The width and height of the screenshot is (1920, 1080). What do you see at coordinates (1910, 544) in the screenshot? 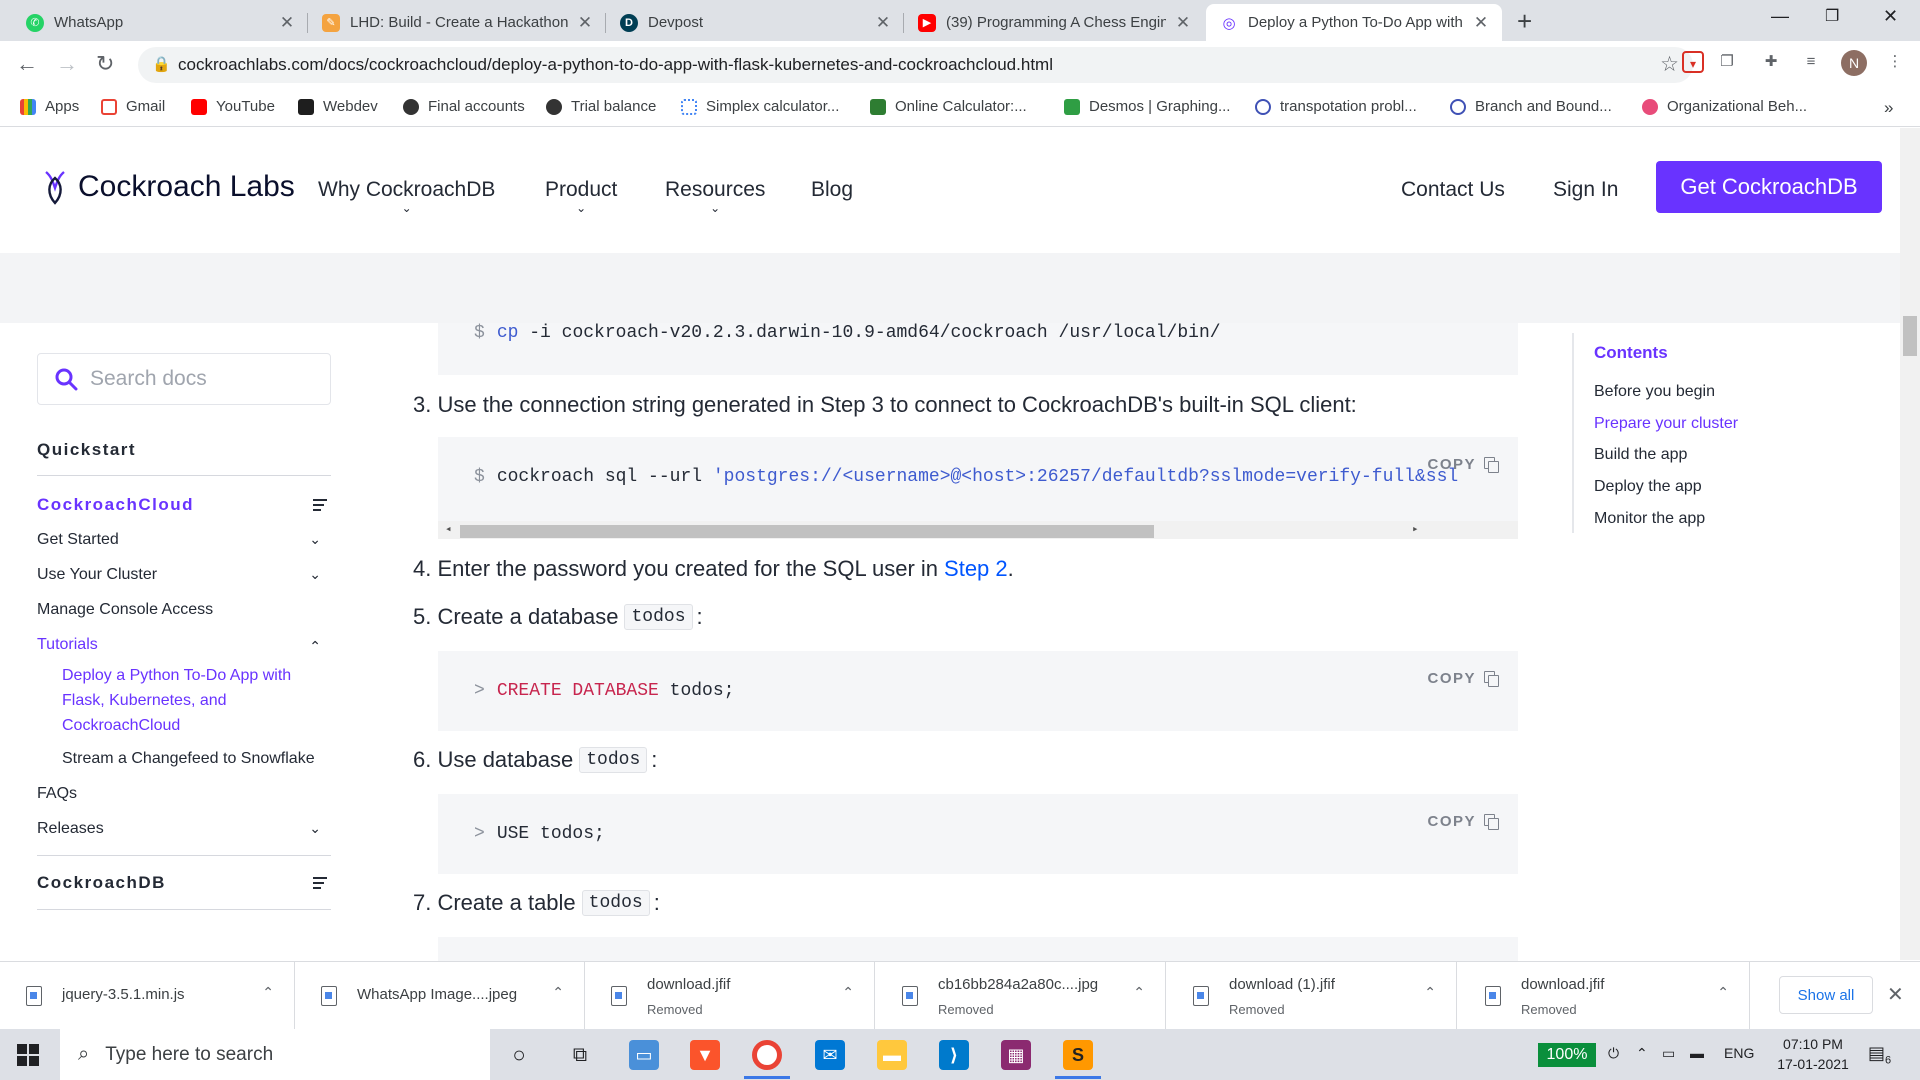
I see `page-scrollbar` at bounding box center [1910, 544].